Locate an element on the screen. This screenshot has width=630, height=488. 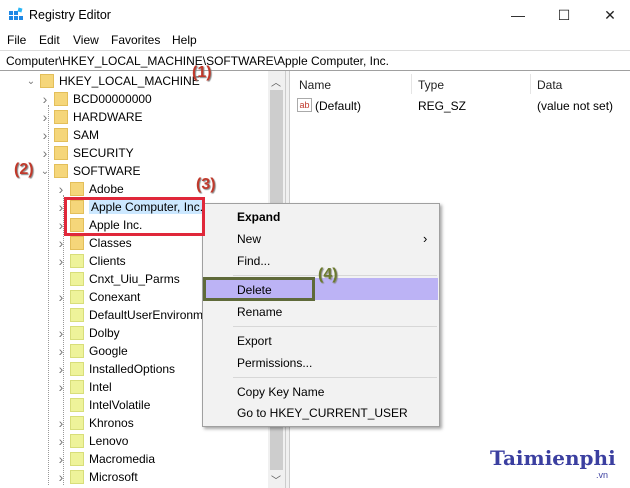
menu-item-goto-hkcu: Go to HKEY_CURRENT_USER is located at coordinates (322, 413).